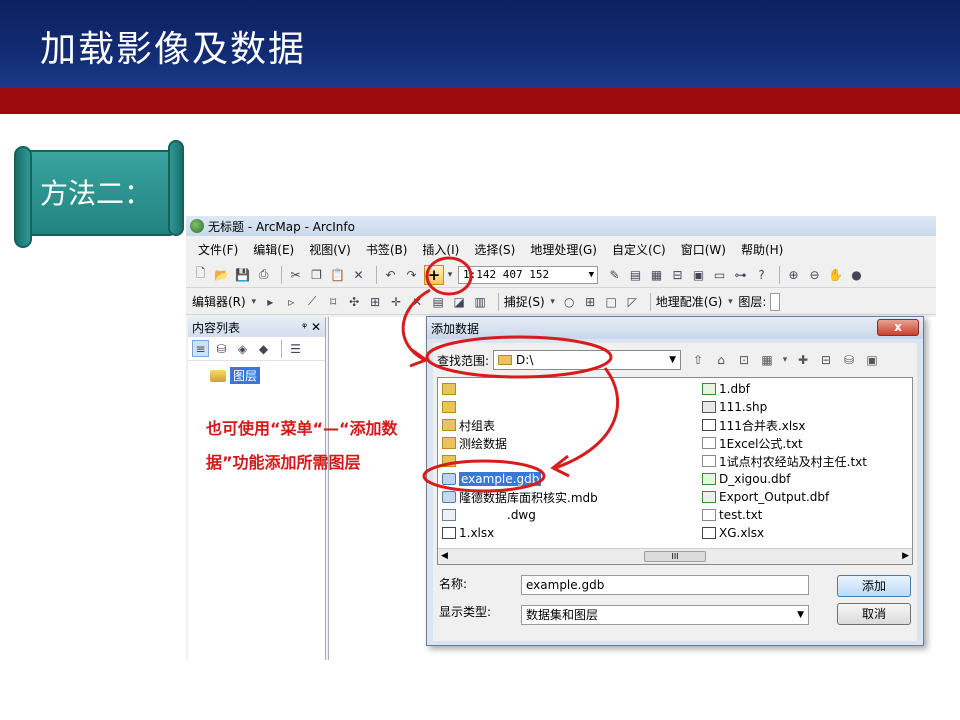 The height and width of the screenshot is (720, 960). What do you see at coordinates (761, 274) in the screenshot?
I see `whats-this-icon: ?` at bounding box center [761, 274].